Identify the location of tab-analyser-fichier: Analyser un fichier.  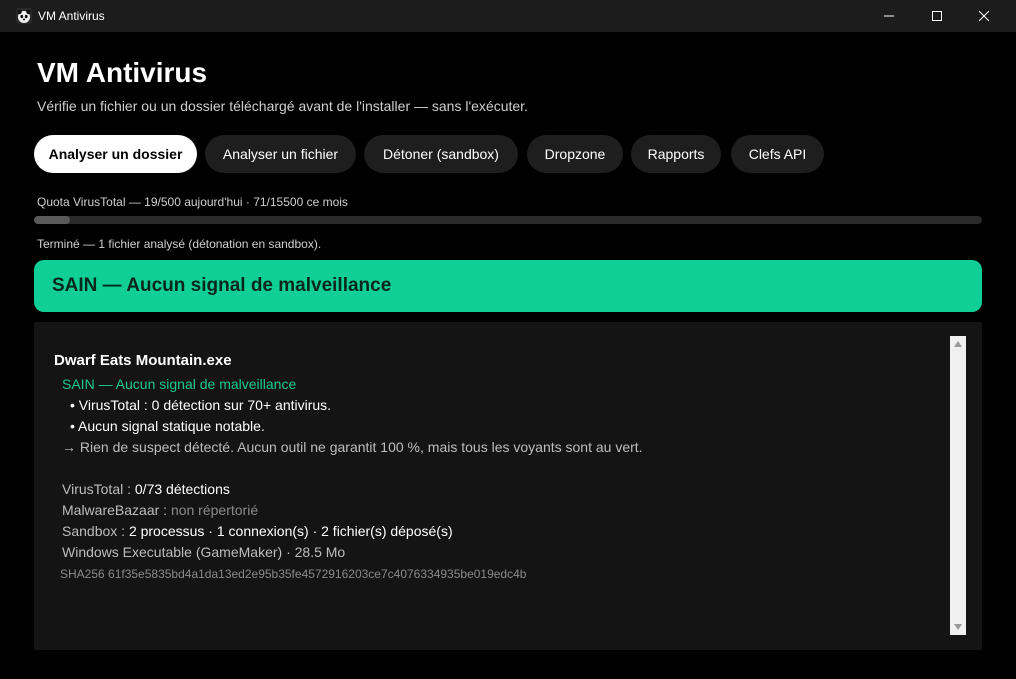
(280, 154).